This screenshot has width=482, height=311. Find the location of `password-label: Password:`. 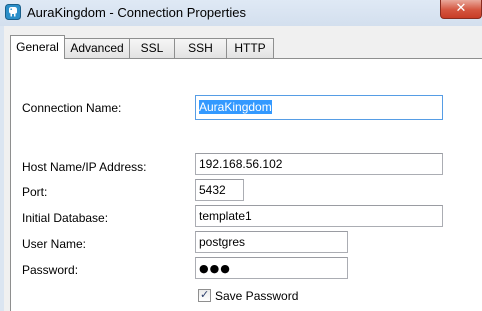

password-label: Password: is located at coordinates (50, 270).